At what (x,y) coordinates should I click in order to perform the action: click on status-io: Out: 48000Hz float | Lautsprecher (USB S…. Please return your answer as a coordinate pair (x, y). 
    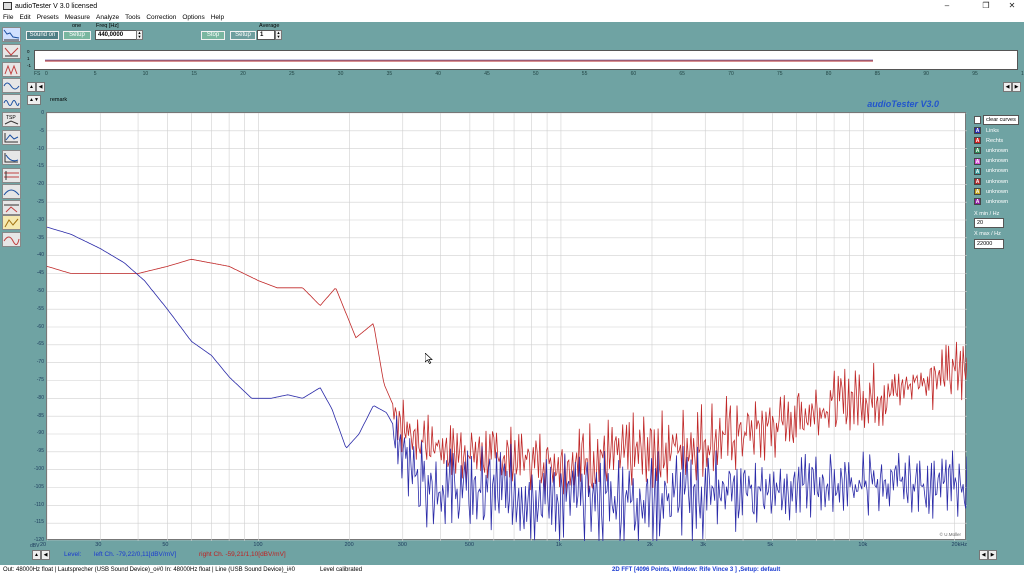
    Looking at the image, I should click on (149, 570).